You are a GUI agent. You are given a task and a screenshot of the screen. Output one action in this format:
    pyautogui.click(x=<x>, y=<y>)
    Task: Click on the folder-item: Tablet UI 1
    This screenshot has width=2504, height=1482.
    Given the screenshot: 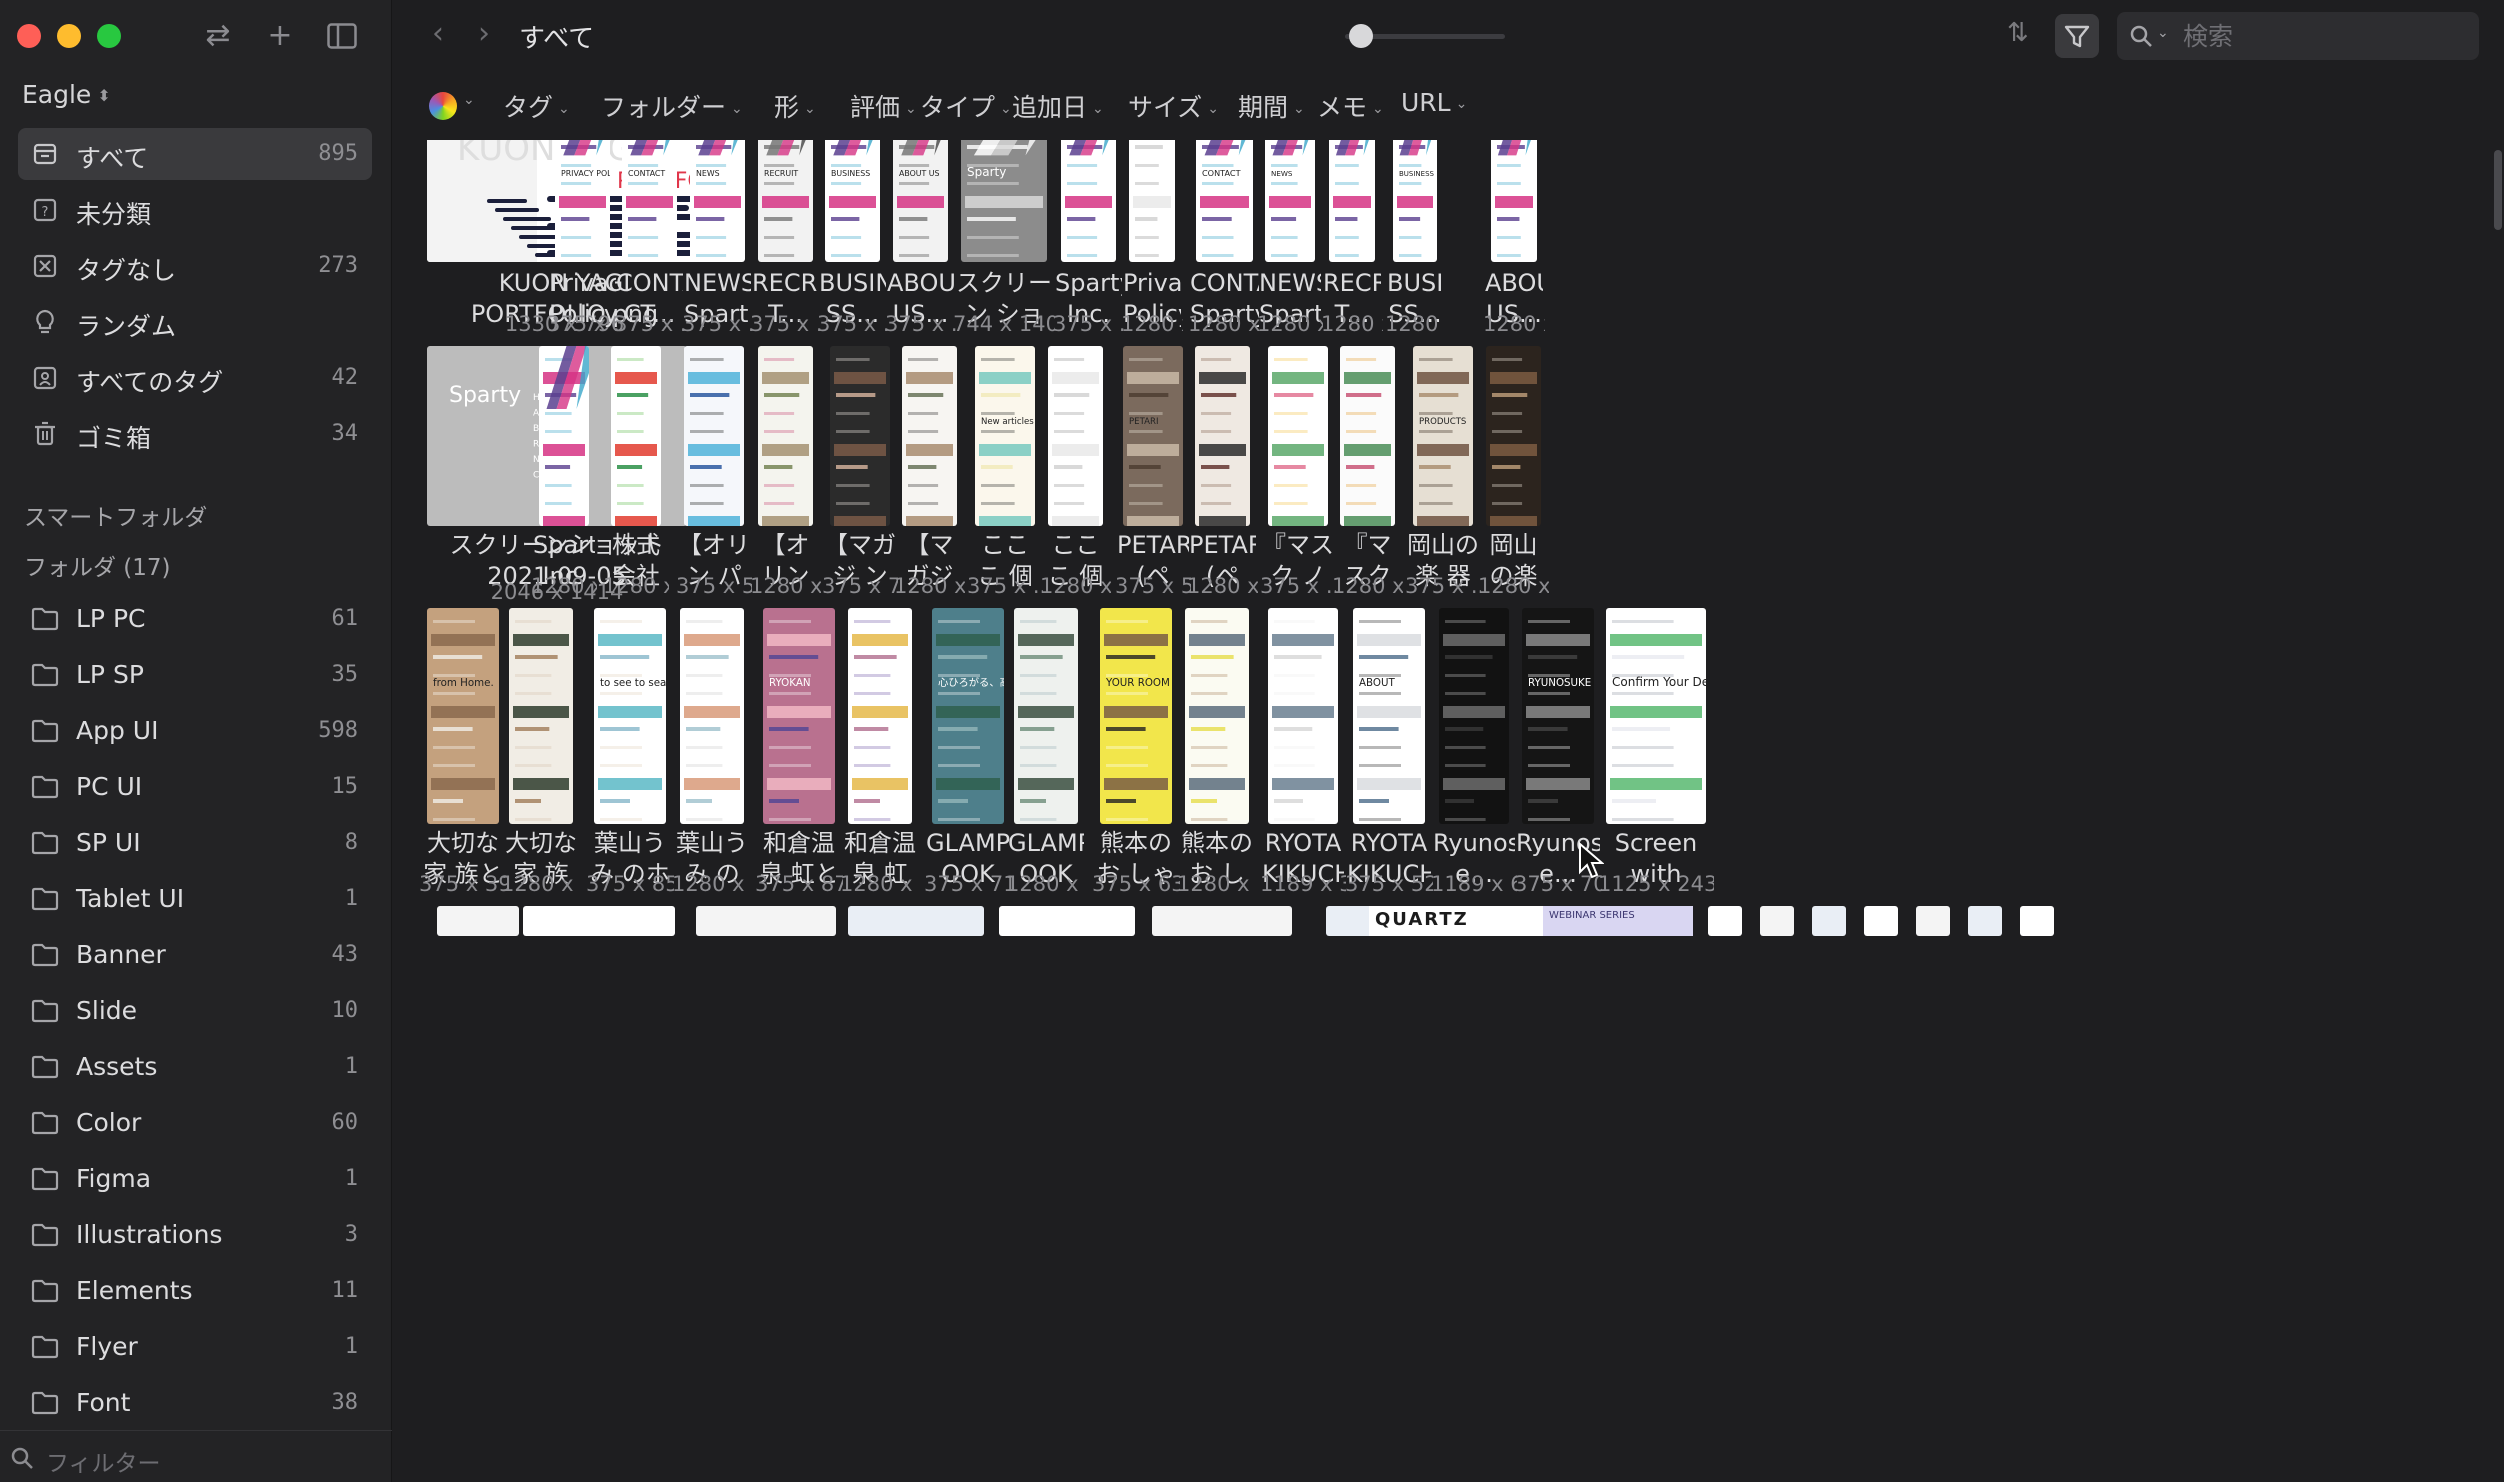 What is the action you would take?
    pyautogui.click(x=195, y=899)
    